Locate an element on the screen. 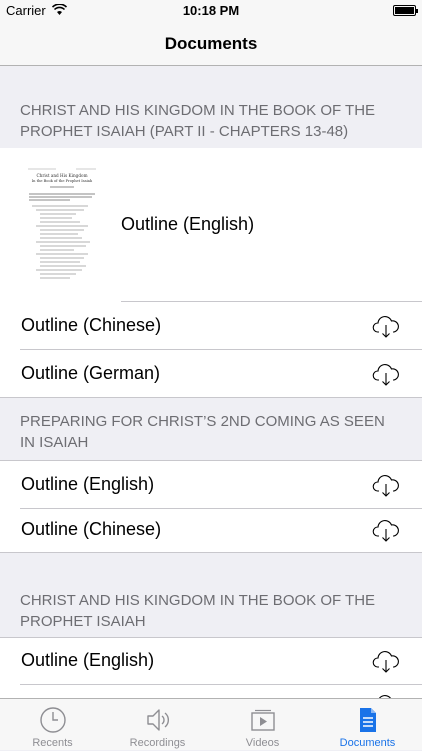 This screenshot has height=751, width=422. status-bar: Carrier 10:18 PM is located at coordinates (211, 11).